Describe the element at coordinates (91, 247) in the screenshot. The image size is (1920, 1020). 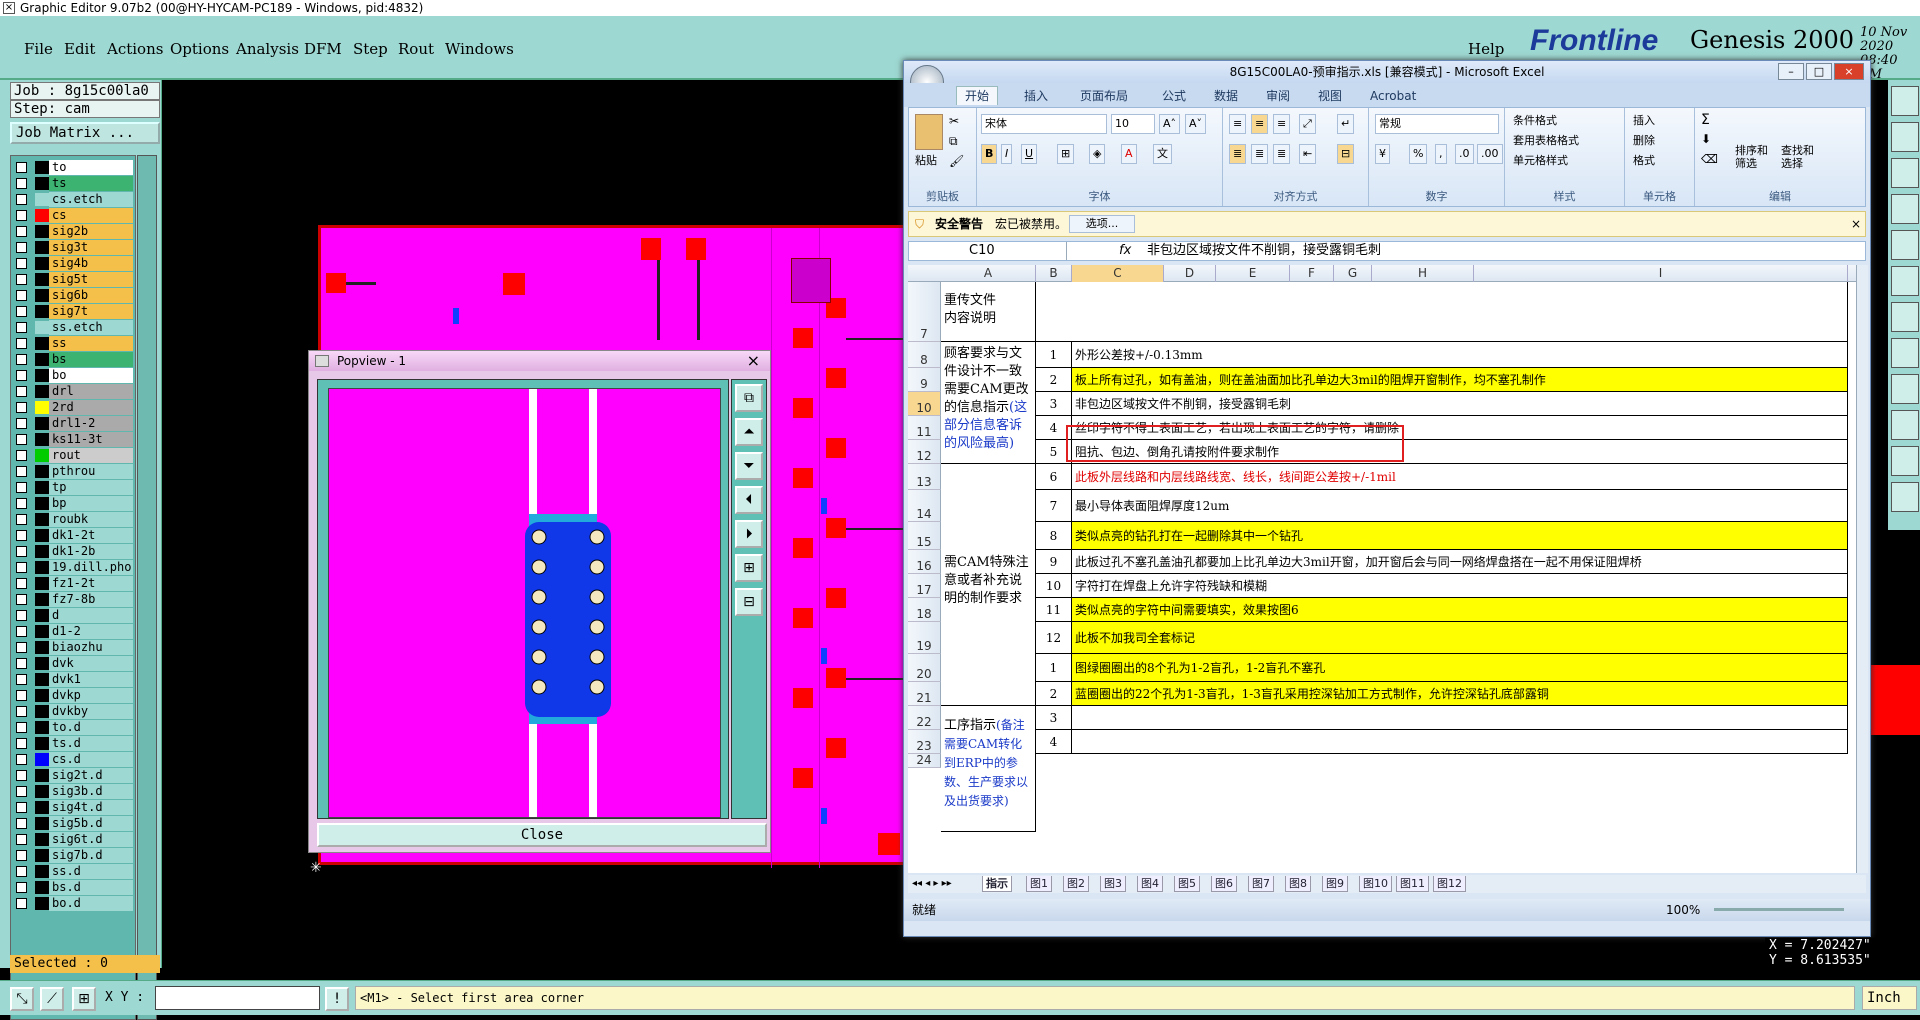
I see `layer-name: sig3t` at that location.